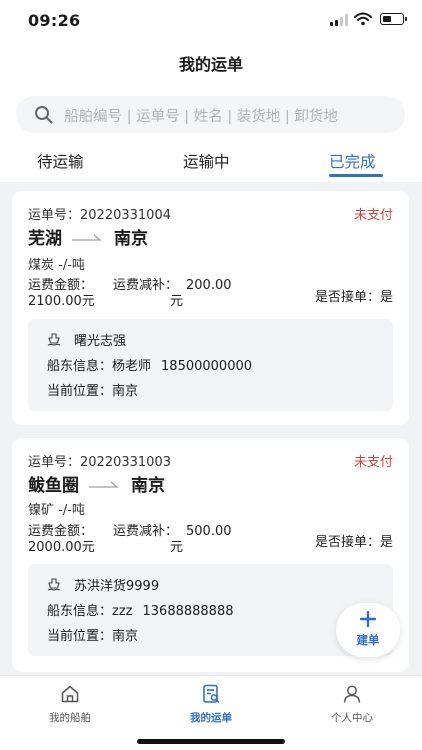 This screenshot has width=422, height=750. Describe the element at coordinates (211, 693) in the screenshot. I see `waybill-icon` at that location.